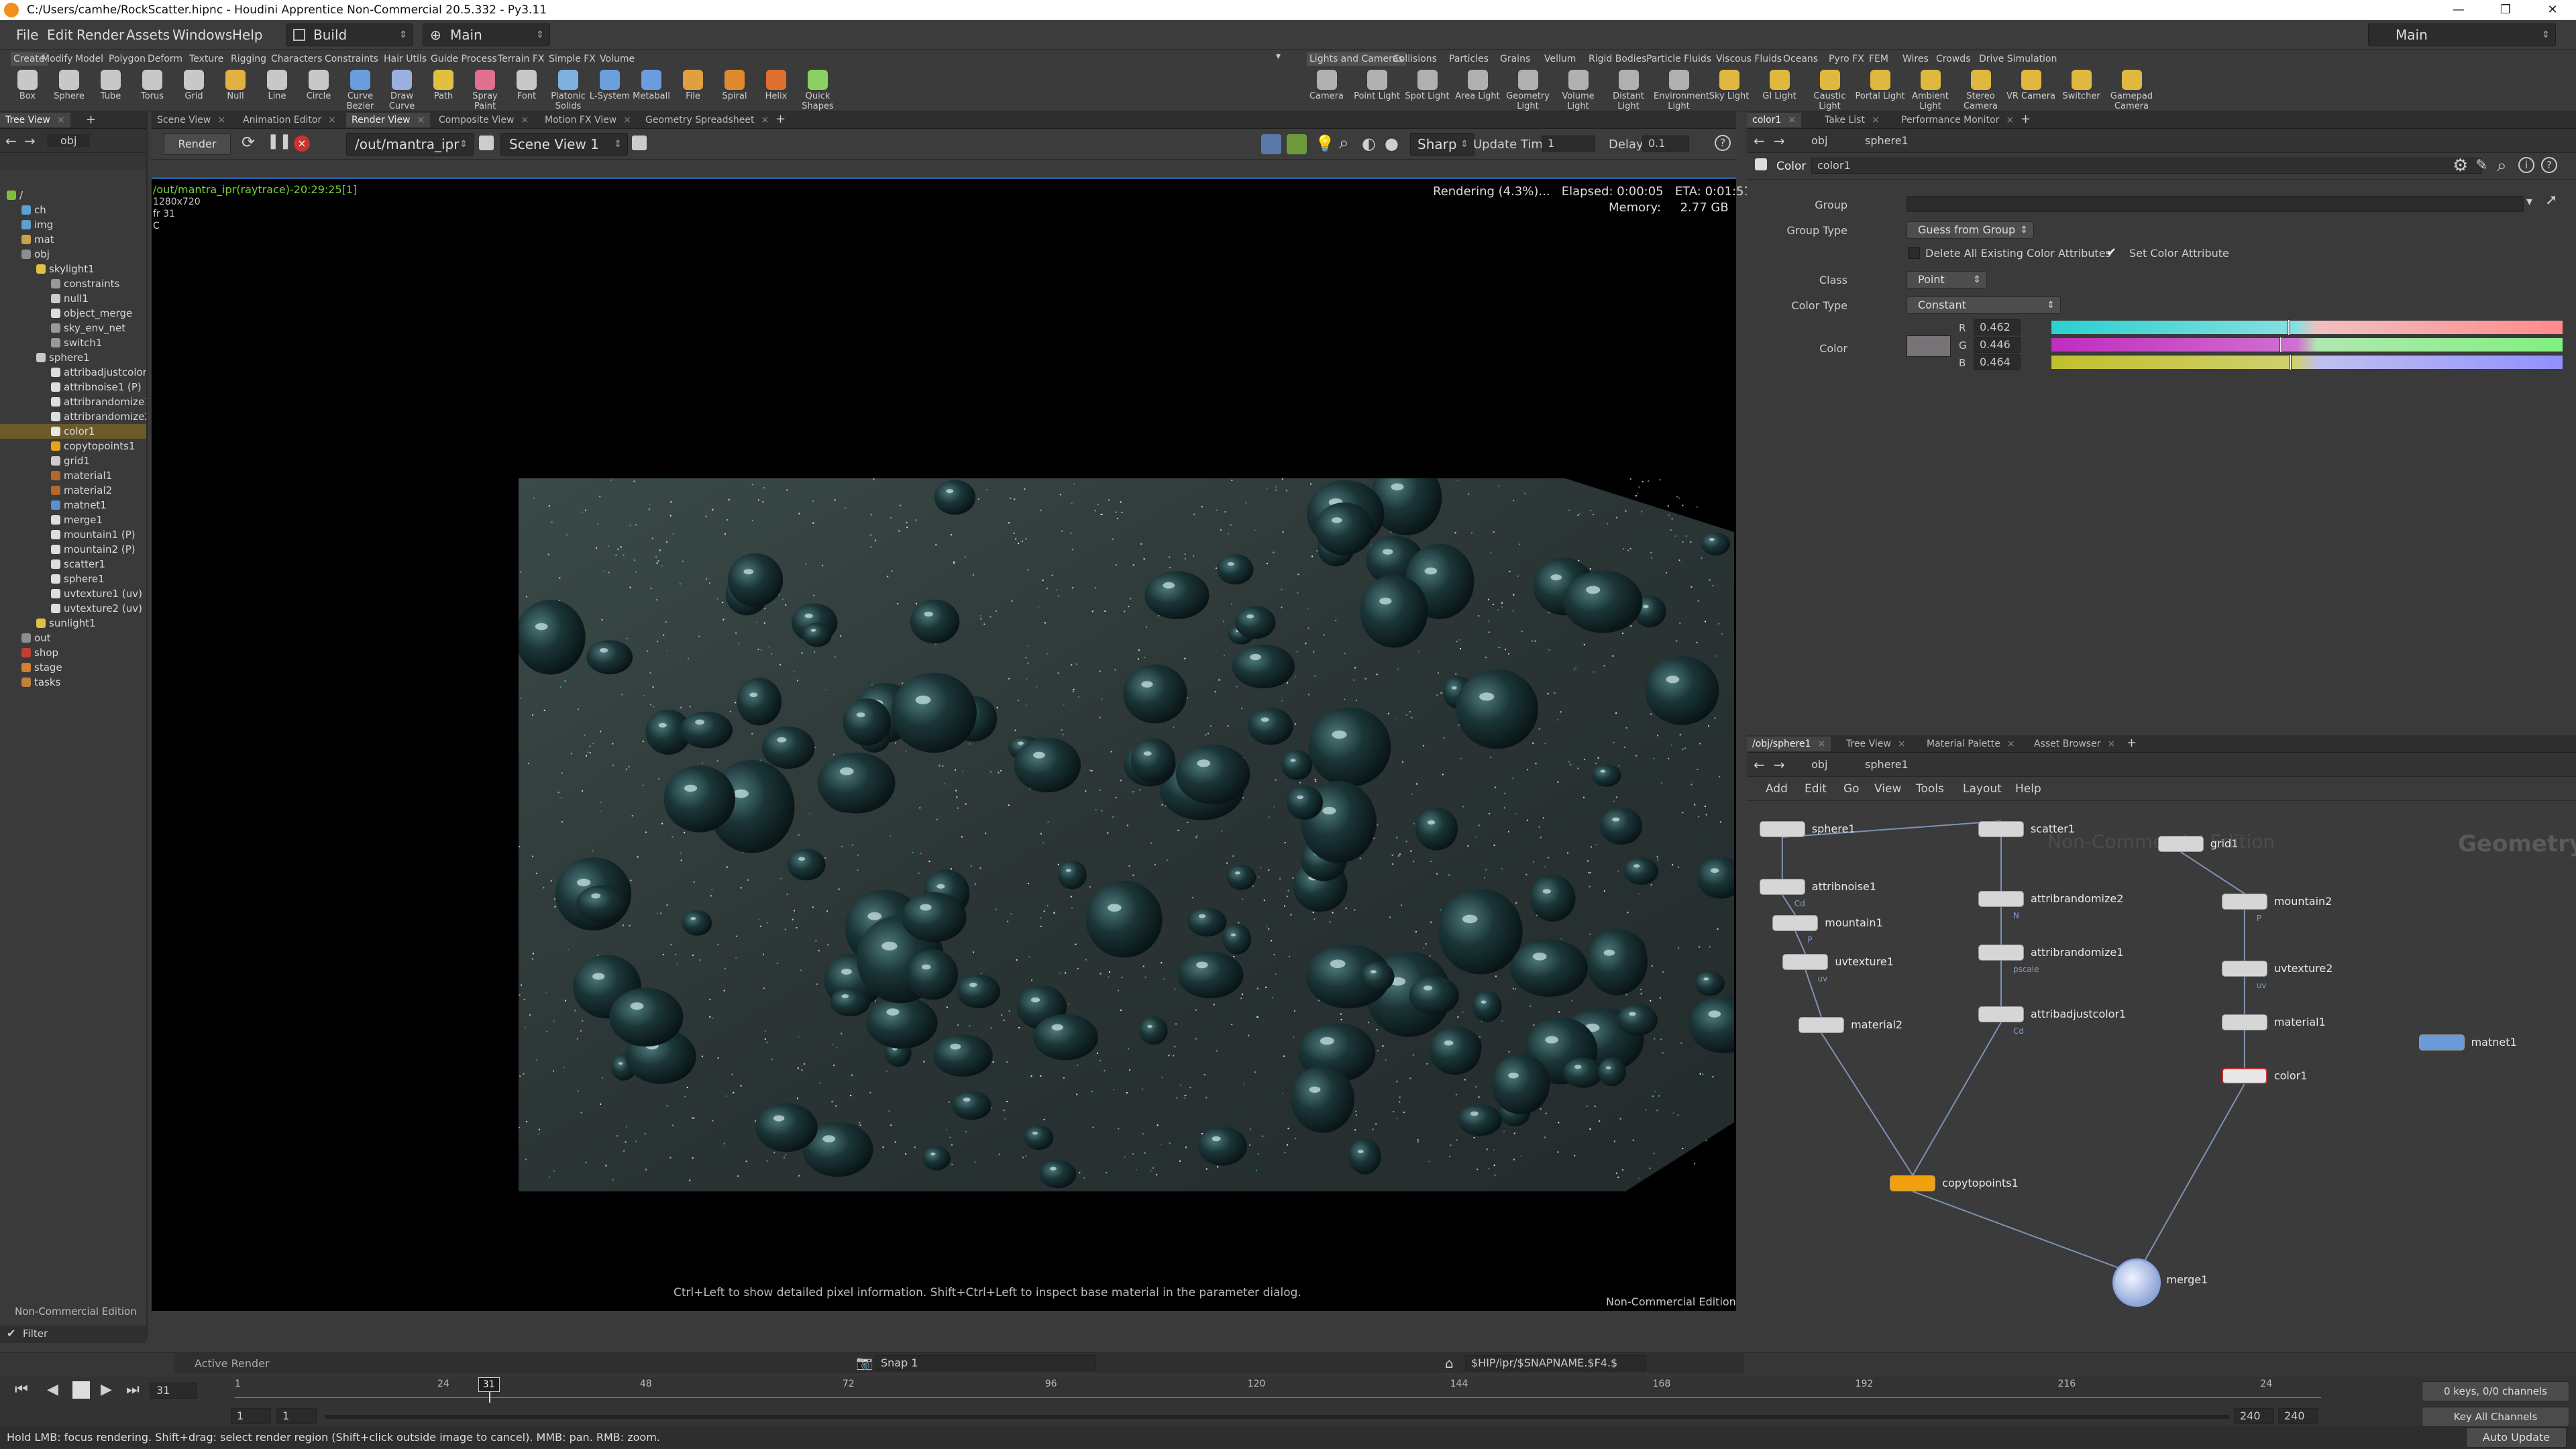 Image resolution: width=2576 pixels, height=1449 pixels. What do you see at coordinates (73, 623) in the screenshot?
I see `tree-item: sunlight1` at bounding box center [73, 623].